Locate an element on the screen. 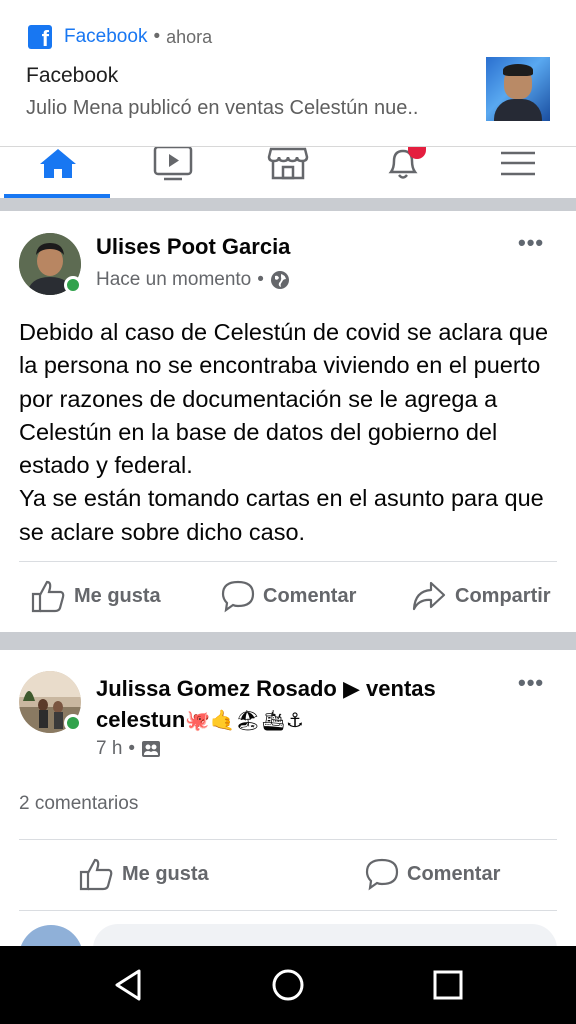 The width and height of the screenshot is (576, 1024). group-name-continued: celestun is located at coordinates (140, 719).